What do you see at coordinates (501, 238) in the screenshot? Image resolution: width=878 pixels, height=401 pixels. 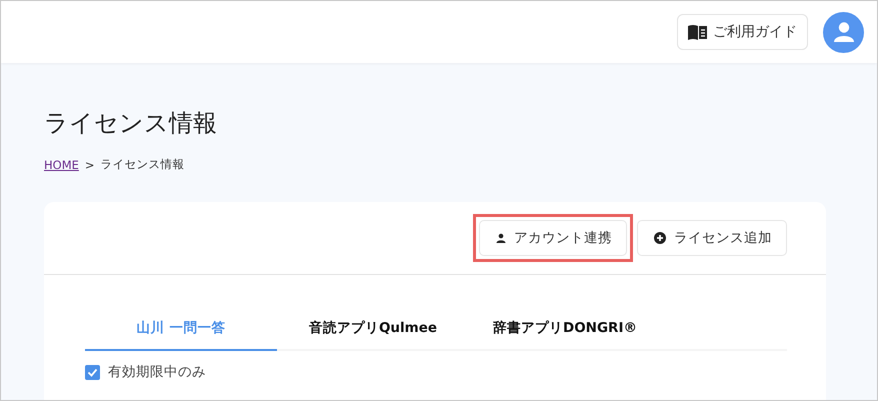 I see `person-icon` at bounding box center [501, 238].